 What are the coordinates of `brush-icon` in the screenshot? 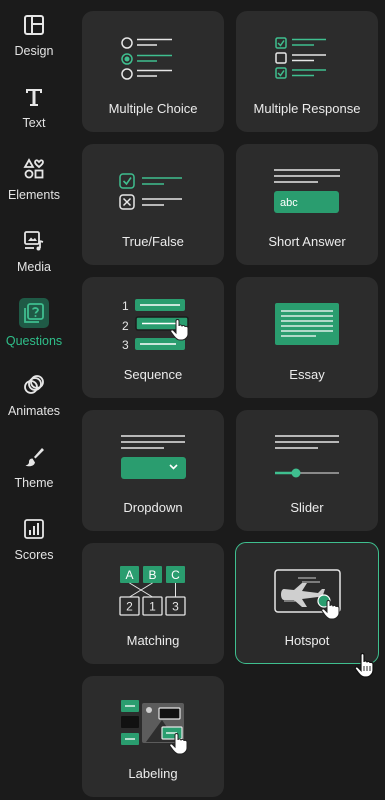 It's located at (34, 457).